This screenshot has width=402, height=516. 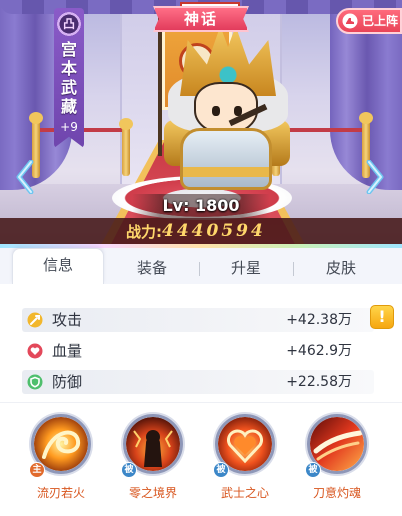 What do you see at coordinates (382, 317) in the screenshot?
I see `stat-info-button: !` at bounding box center [382, 317].